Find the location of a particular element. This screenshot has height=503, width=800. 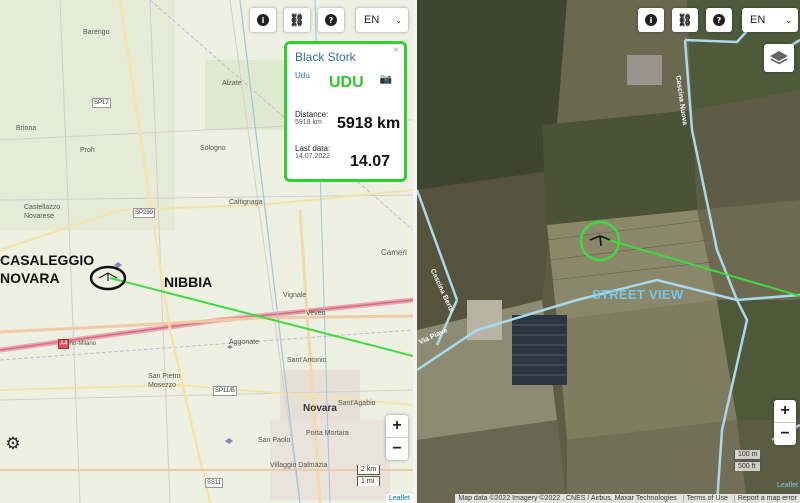

place-santantonio: Sant'Antonio is located at coordinates (307, 360).